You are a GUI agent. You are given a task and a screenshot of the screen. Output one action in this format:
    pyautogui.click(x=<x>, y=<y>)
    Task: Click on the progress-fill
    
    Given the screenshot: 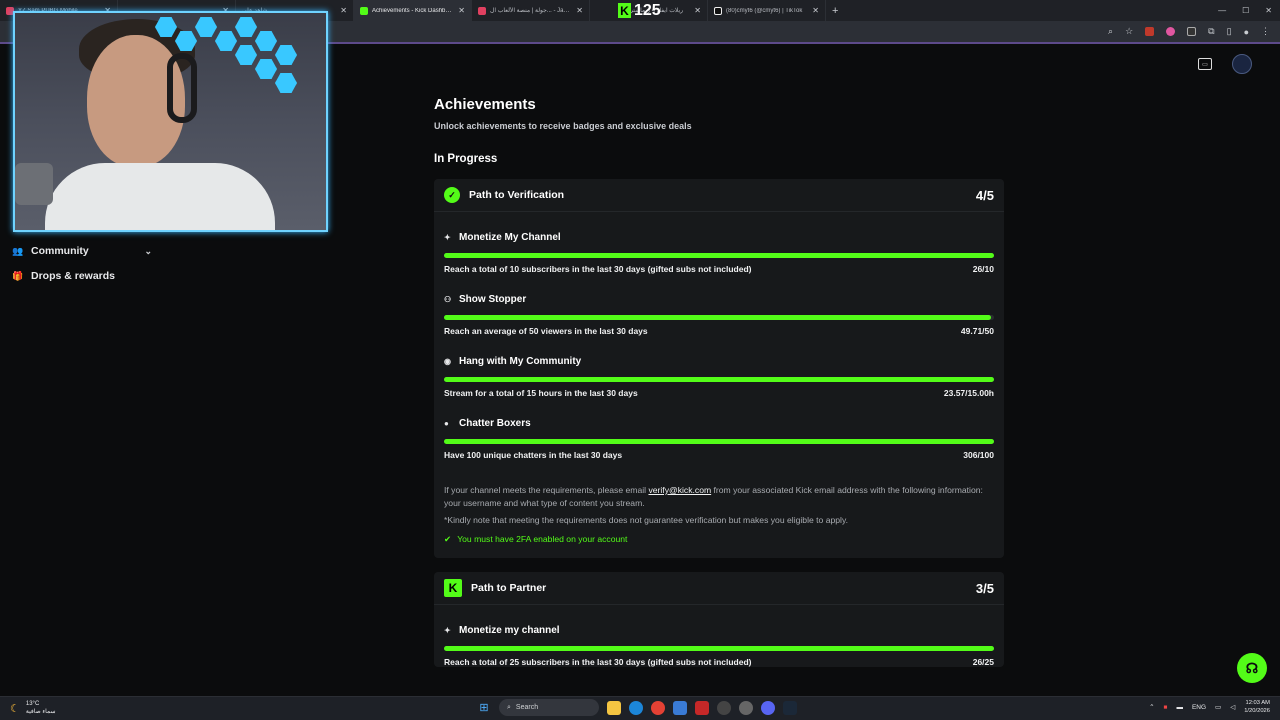 What is the action you would take?
    pyautogui.click(x=719, y=441)
    